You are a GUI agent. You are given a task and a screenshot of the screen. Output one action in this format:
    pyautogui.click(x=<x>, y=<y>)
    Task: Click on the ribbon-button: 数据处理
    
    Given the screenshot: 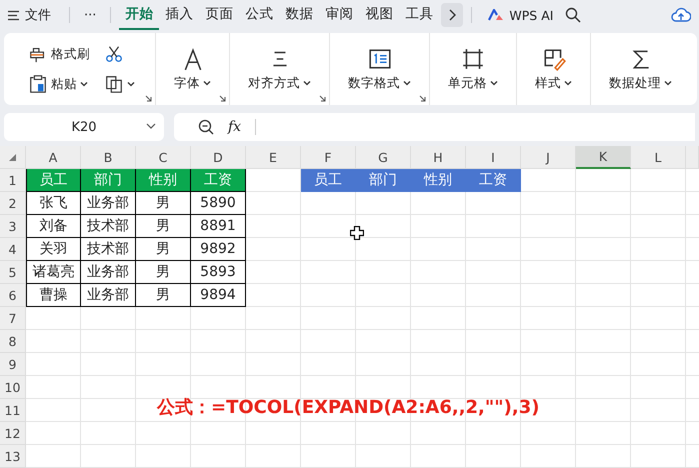 What is the action you would take?
    pyautogui.click(x=640, y=83)
    